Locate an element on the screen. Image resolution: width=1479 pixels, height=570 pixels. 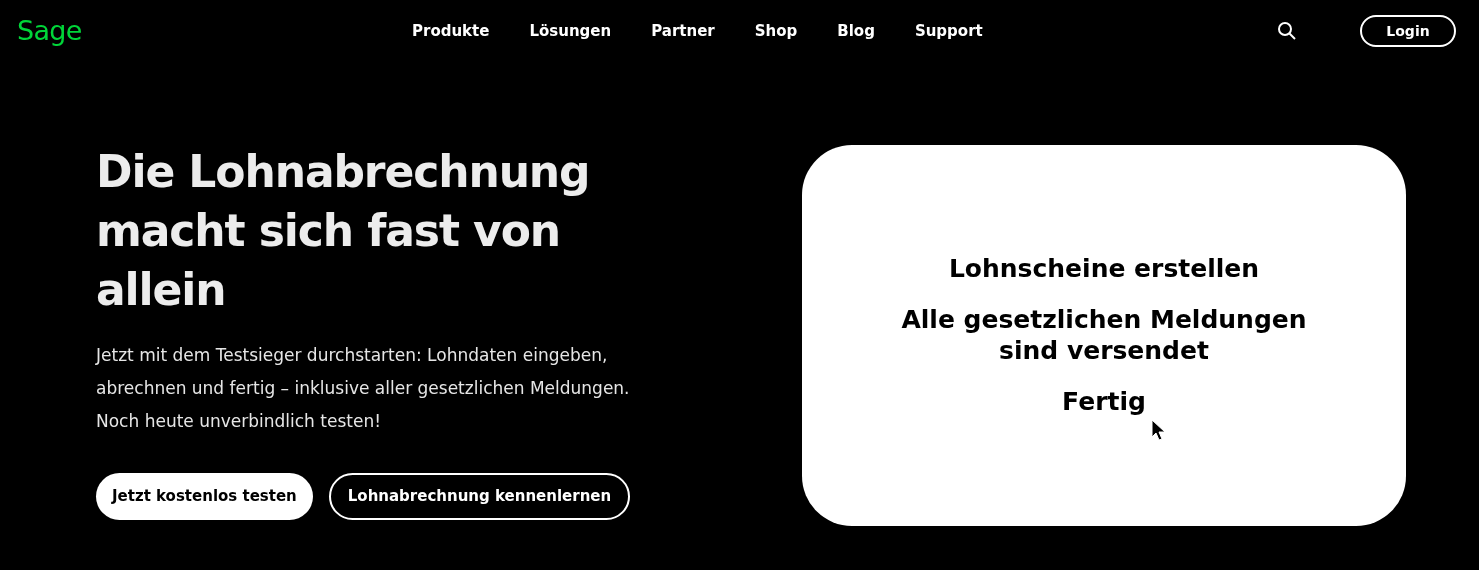
login-button: Login is located at coordinates (1408, 31).